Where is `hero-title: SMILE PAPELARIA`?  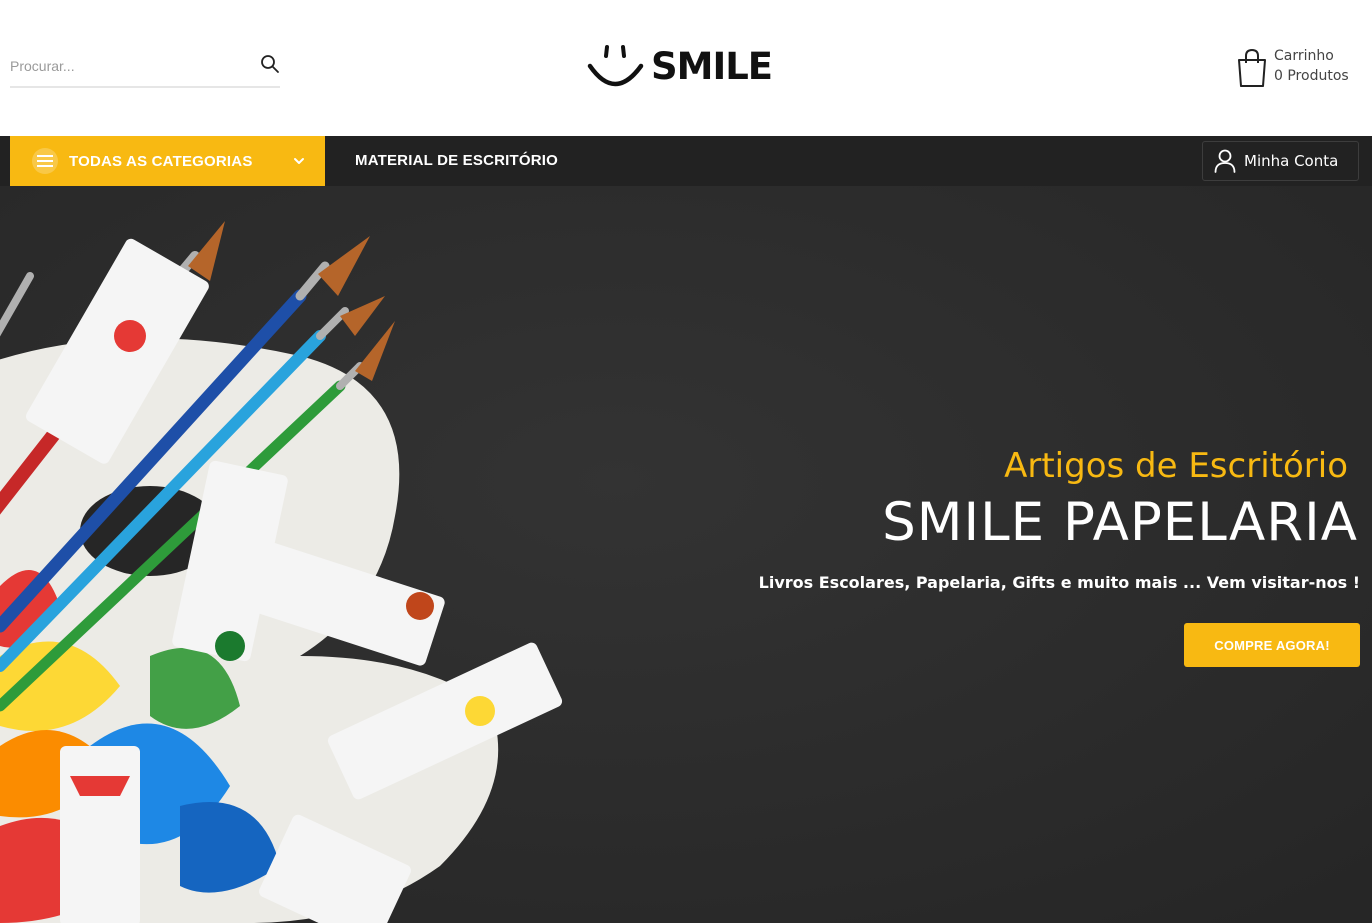
hero-title: SMILE PAPELARIA is located at coordinates (1120, 522).